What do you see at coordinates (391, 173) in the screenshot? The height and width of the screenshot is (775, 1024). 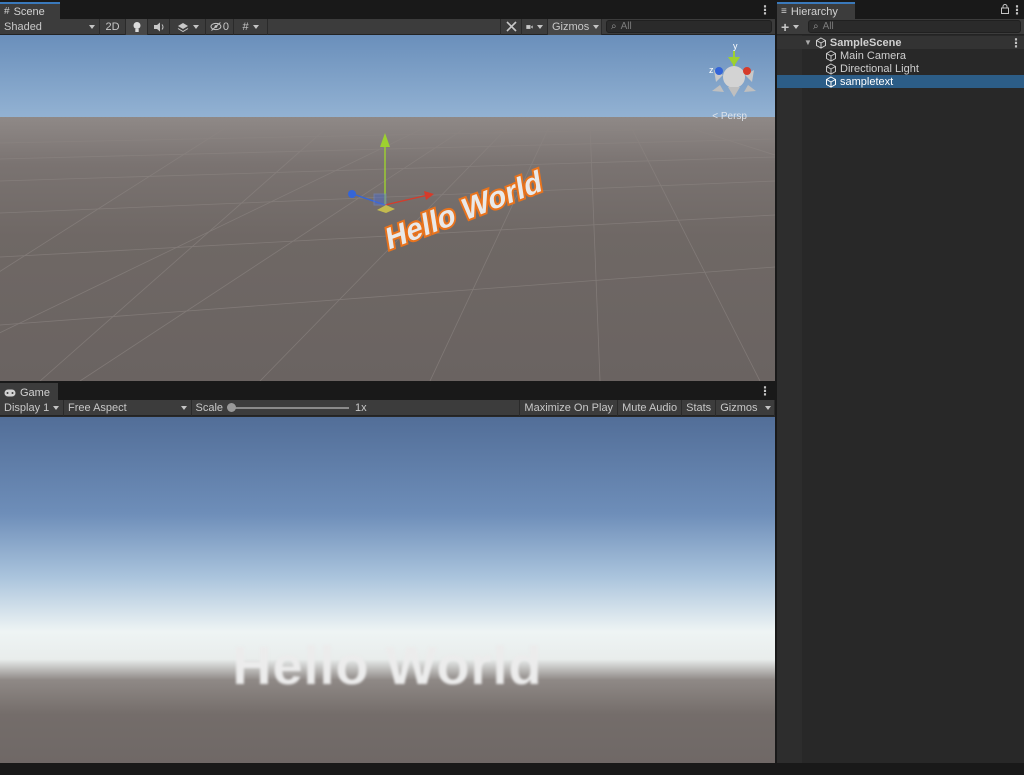 I see `move-gizmo` at bounding box center [391, 173].